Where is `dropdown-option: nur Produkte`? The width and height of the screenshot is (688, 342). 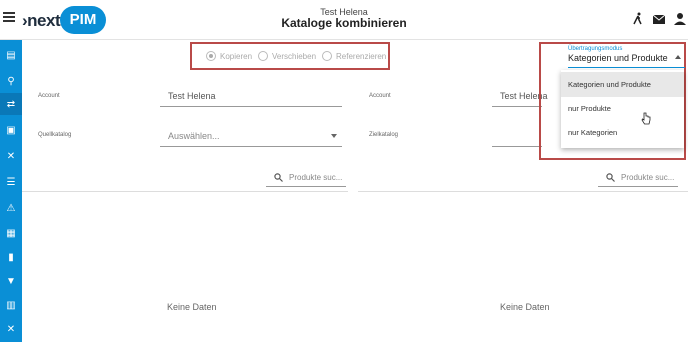
dropdown-option: nur Produkte is located at coordinates (622, 108).